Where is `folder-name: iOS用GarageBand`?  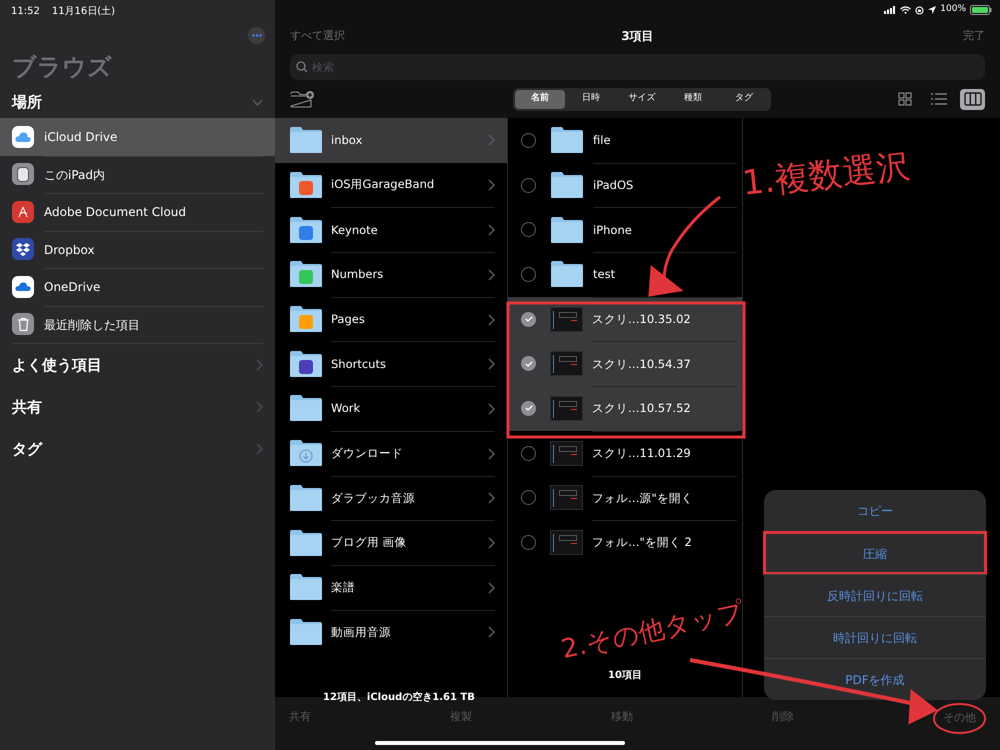
folder-name: iOS用GarageBand is located at coordinates (382, 185).